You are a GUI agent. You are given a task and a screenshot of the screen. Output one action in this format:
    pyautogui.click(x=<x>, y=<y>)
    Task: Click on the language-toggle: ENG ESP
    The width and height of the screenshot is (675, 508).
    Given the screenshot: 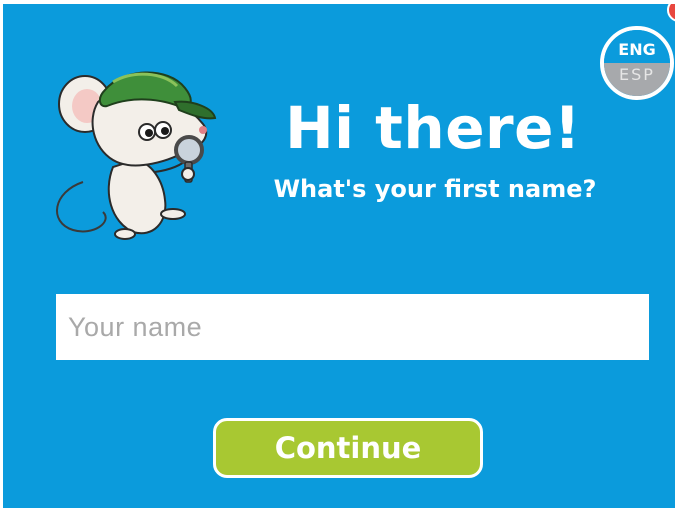 What is the action you would take?
    pyautogui.click(x=637, y=63)
    